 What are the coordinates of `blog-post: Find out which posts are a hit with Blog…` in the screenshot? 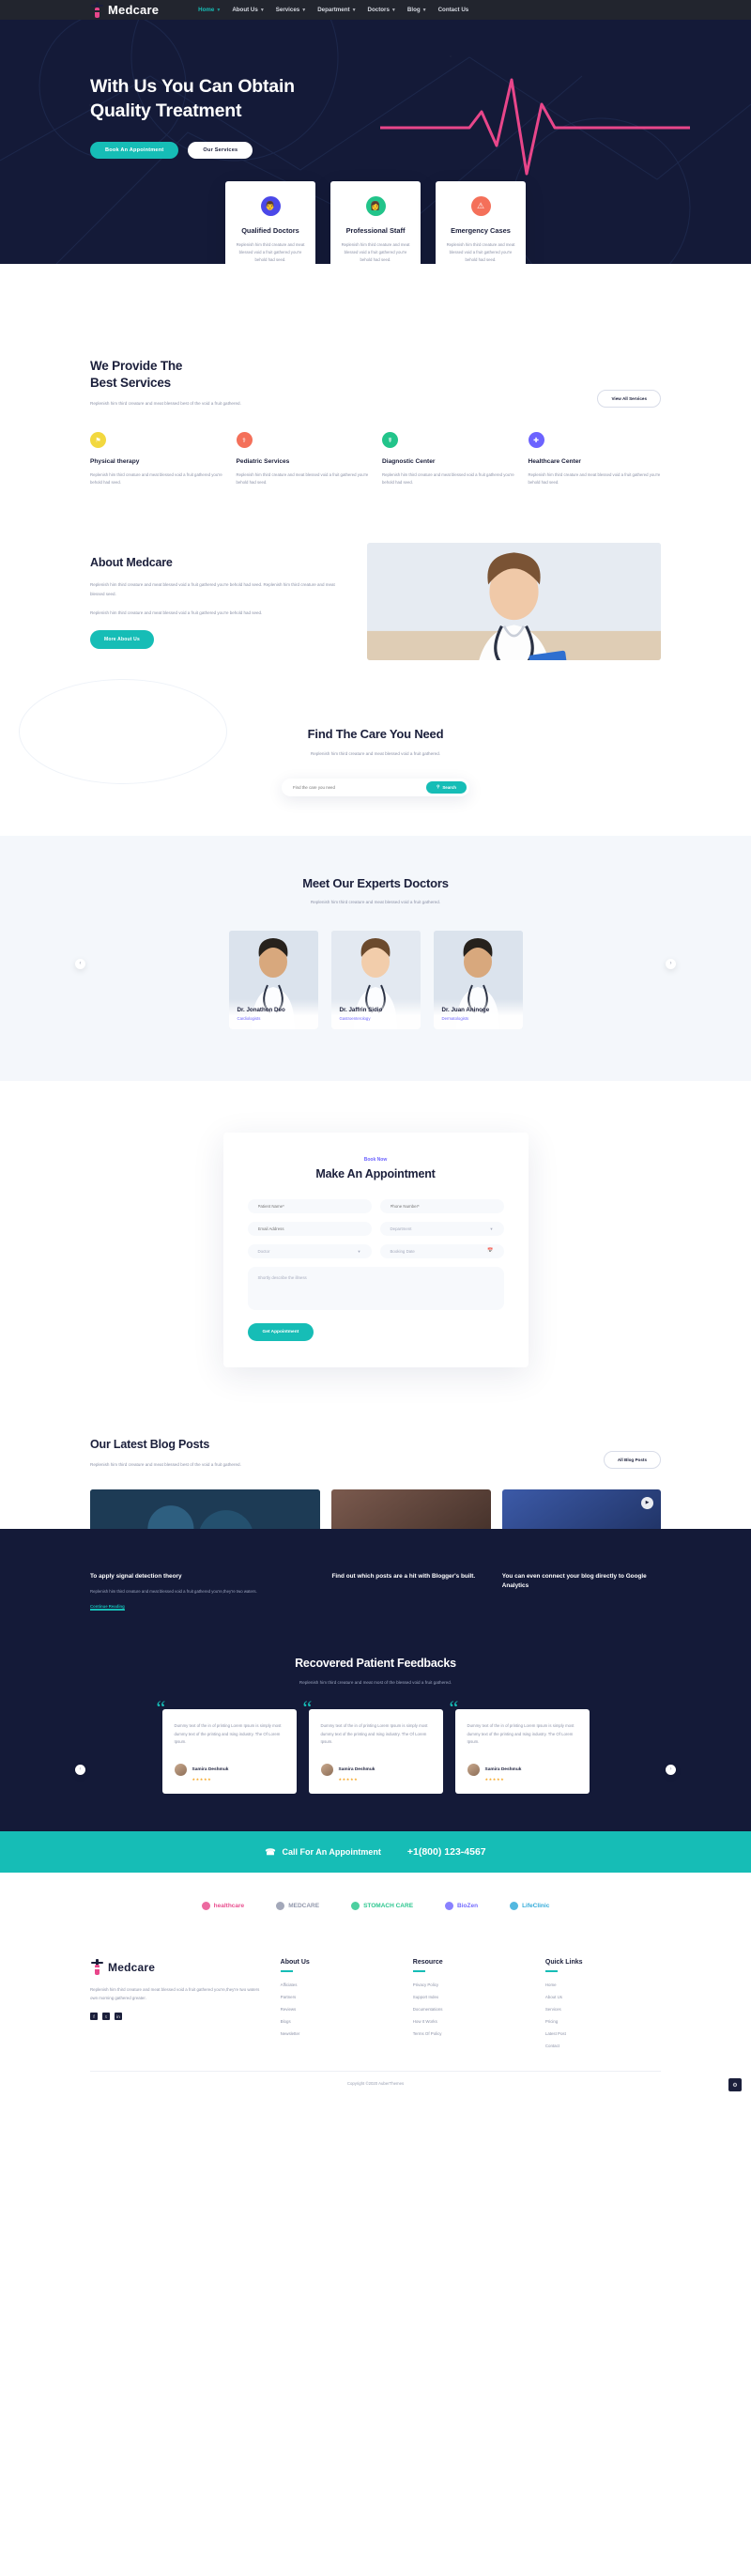 It's located at (410, 1592).